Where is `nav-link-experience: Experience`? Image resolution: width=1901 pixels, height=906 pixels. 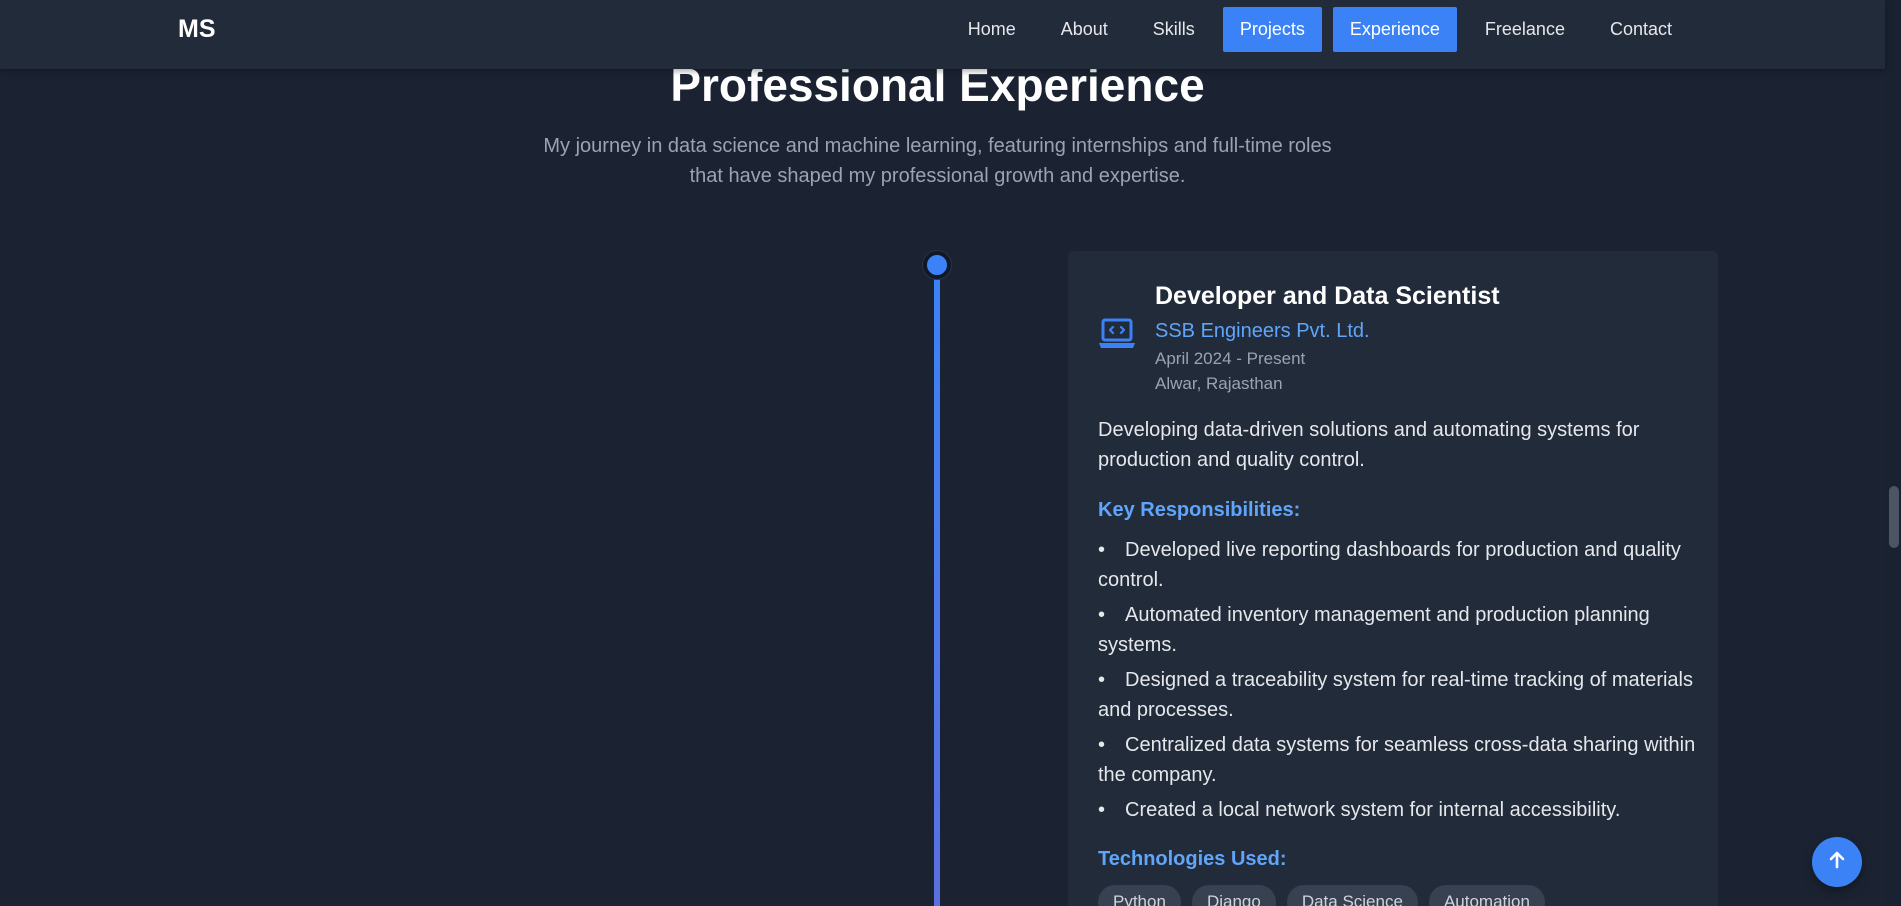 nav-link-experience: Experience is located at coordinates (1394, 29).